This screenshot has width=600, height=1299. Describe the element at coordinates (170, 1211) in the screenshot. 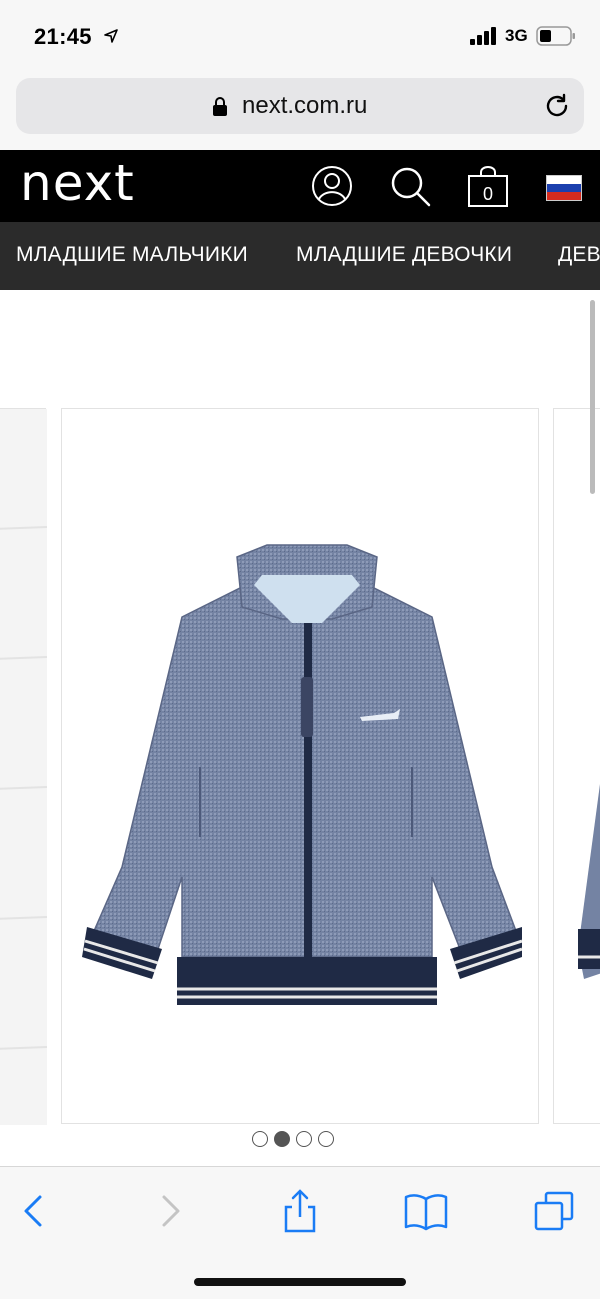

I see `forward-icon` at that location.